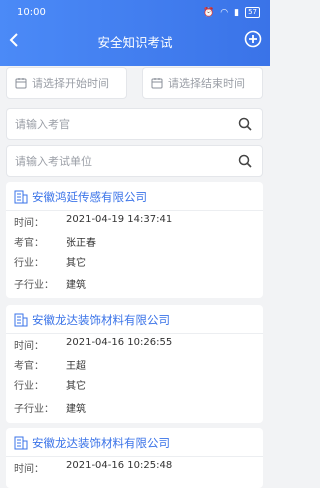 The width and height of the screenshot is (320, 488). Describe the element at coordinates (55, 241) in the screenshot. I see `examiner-row: 考官： 张正春` at that location.